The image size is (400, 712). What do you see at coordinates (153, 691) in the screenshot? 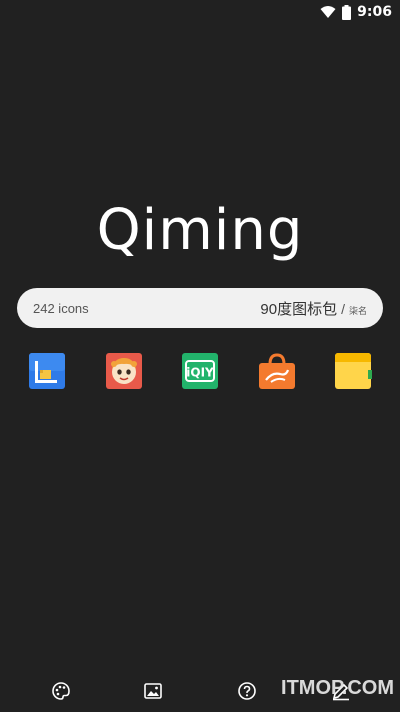
I see `wallpaper-image-icon` at bounding box center [153, 691].